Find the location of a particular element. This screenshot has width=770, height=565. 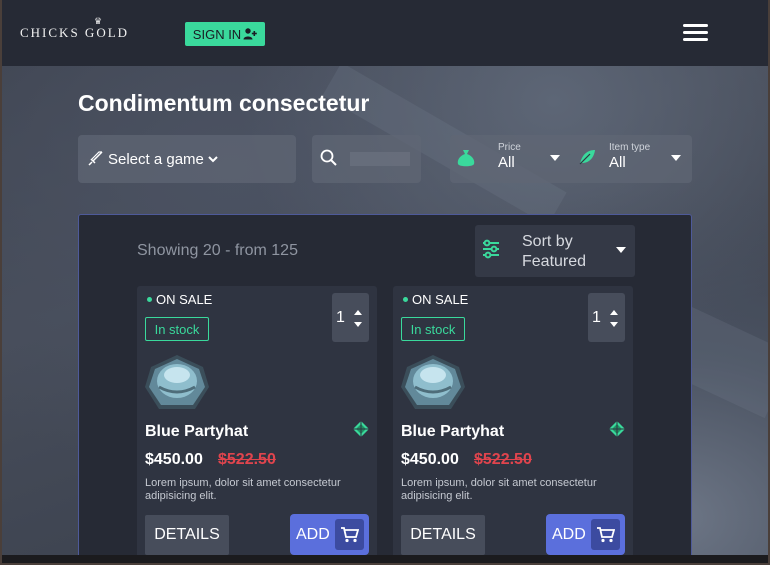

price-filter: Price All is located at coordinates (509, 156).